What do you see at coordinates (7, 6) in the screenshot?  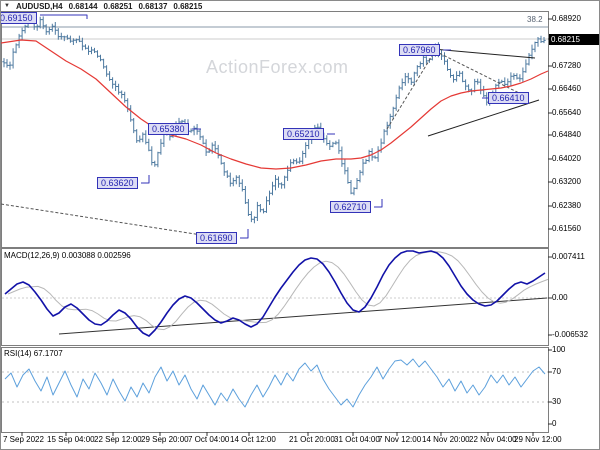 I see `symbol-dropdown-icon: ▼` at bounding box center [7, 6].